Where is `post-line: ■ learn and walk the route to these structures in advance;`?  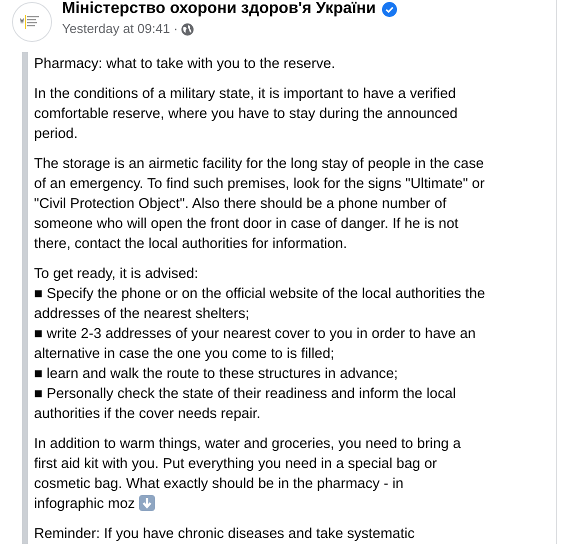 post-line: ■ learn and walk the route to these structures in advance; is located at coordinates (216, 374).